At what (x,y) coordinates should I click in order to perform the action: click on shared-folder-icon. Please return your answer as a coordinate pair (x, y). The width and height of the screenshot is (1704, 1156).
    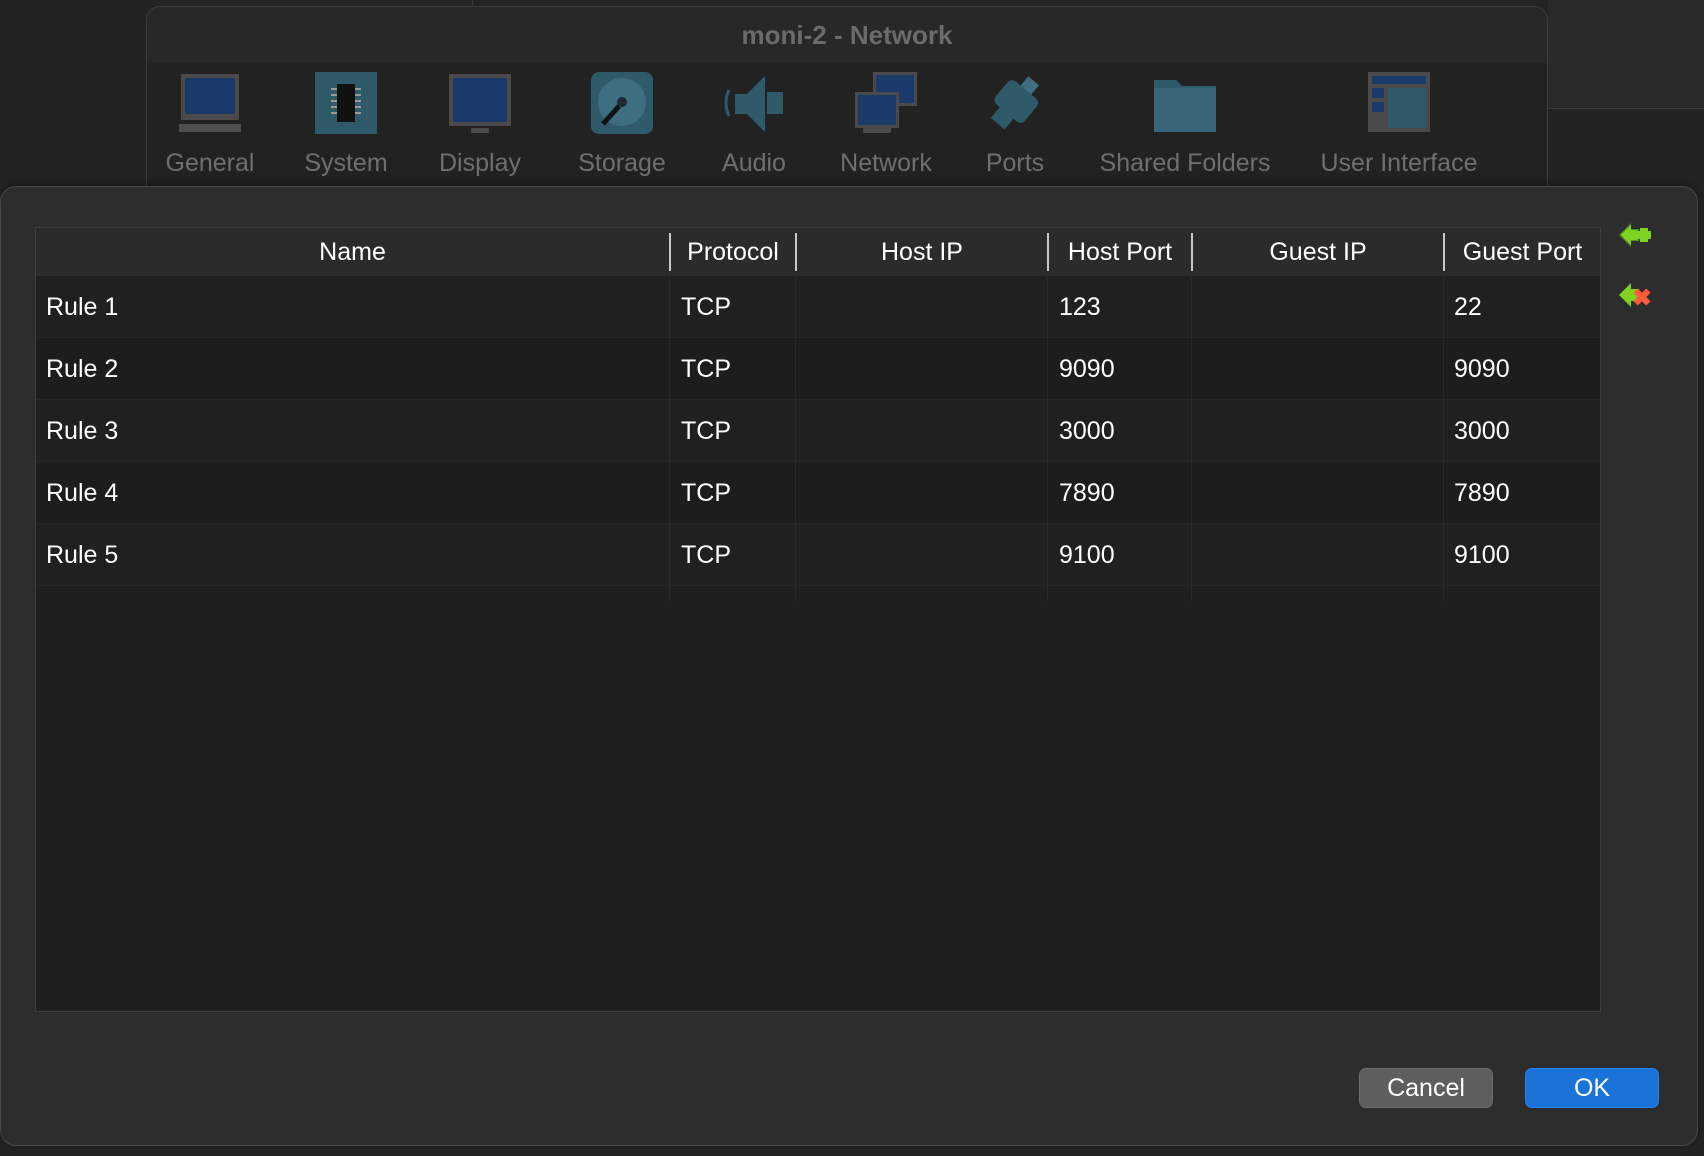
    Looking at the image, I should click on (1185, 103).